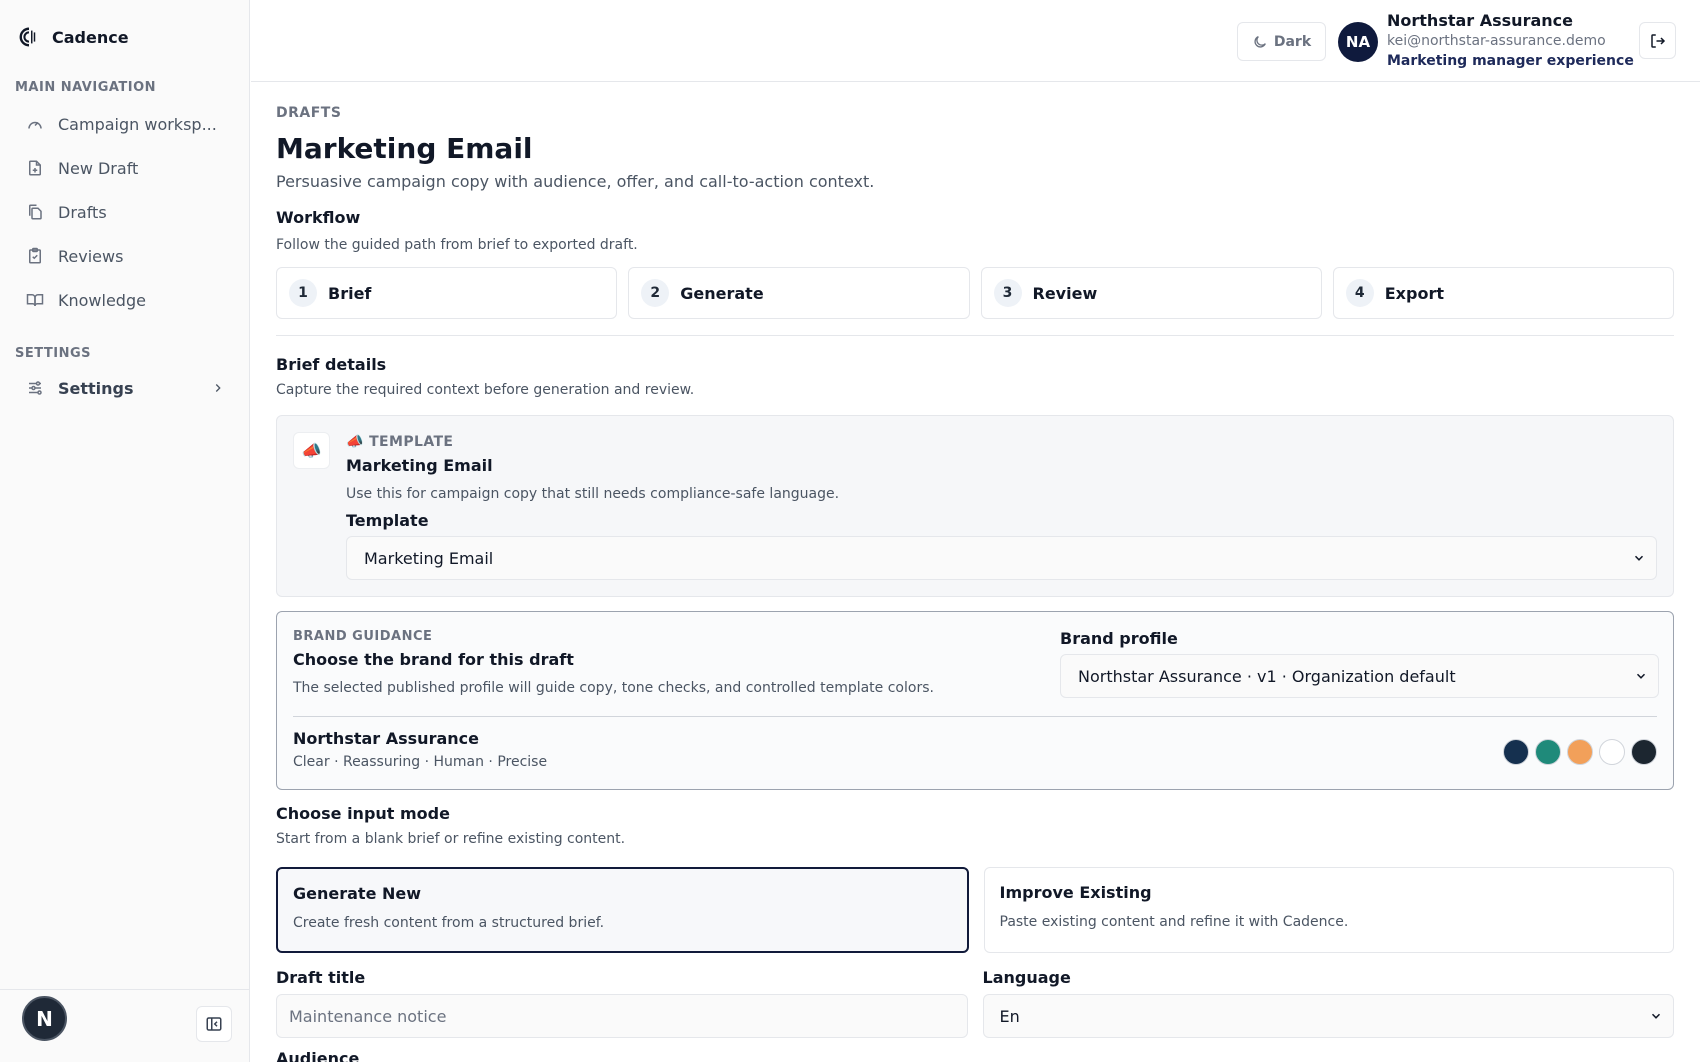  I want to click on step-review: 3 Review, so click(1151, 293).